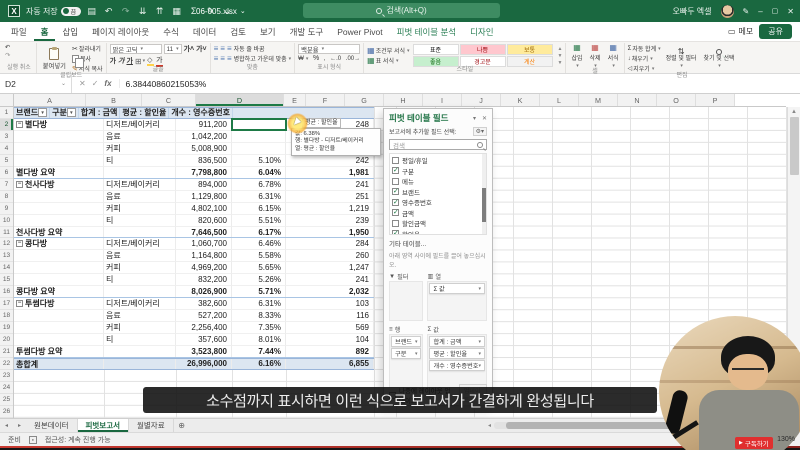  I want to click on column-header: E, so click(295, 100).